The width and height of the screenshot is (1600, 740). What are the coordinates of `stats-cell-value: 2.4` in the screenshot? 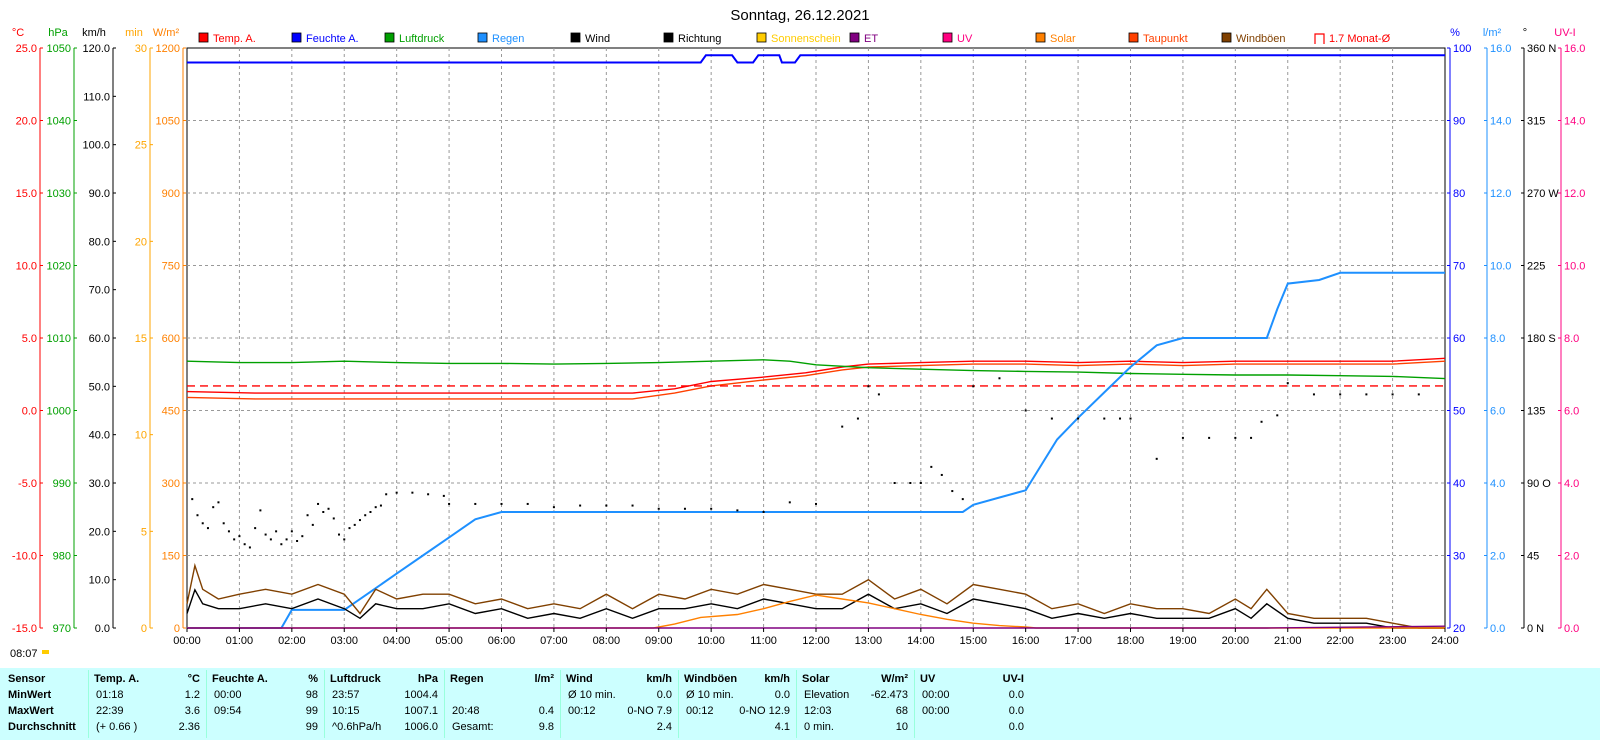 It's located at (664, 727).